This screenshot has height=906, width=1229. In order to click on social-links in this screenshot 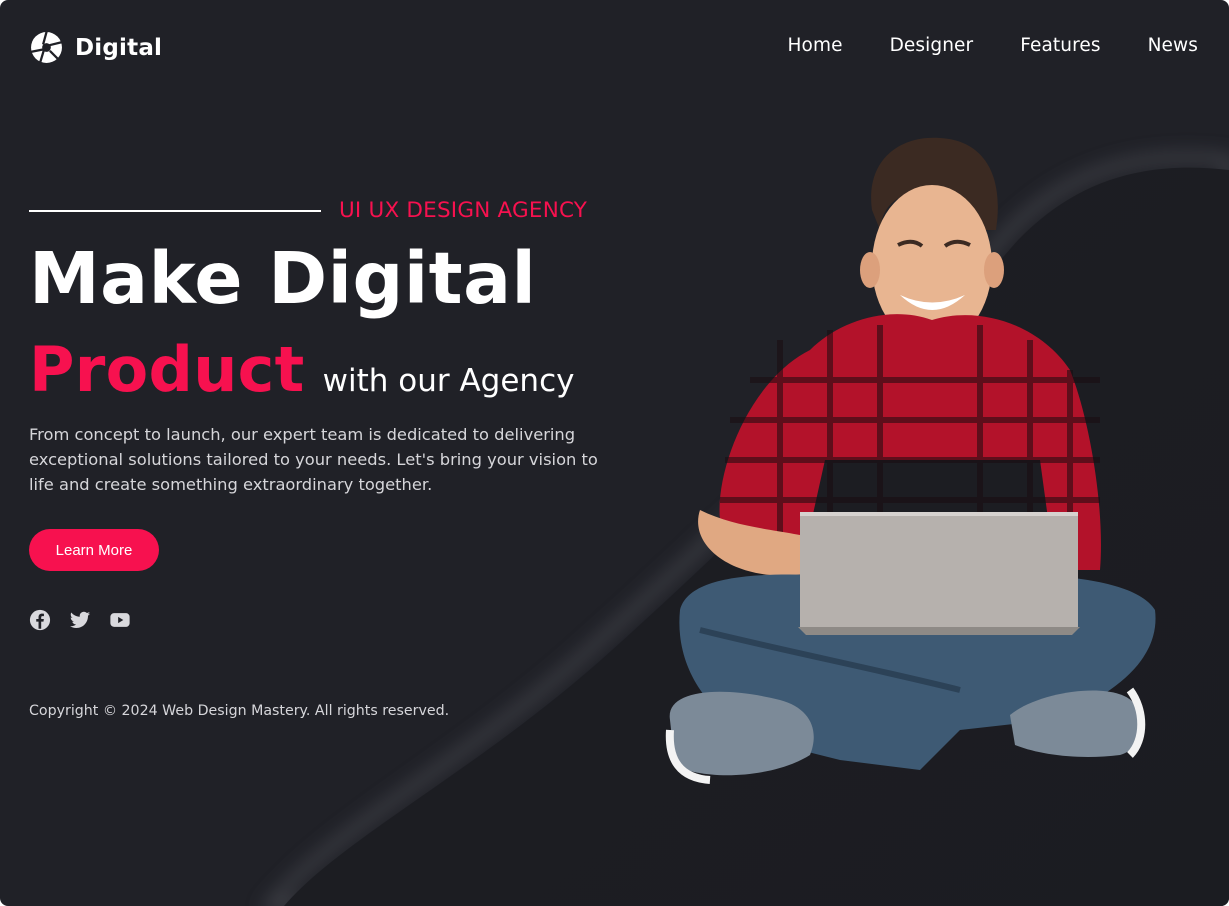, I will do `click(80, 620)`.